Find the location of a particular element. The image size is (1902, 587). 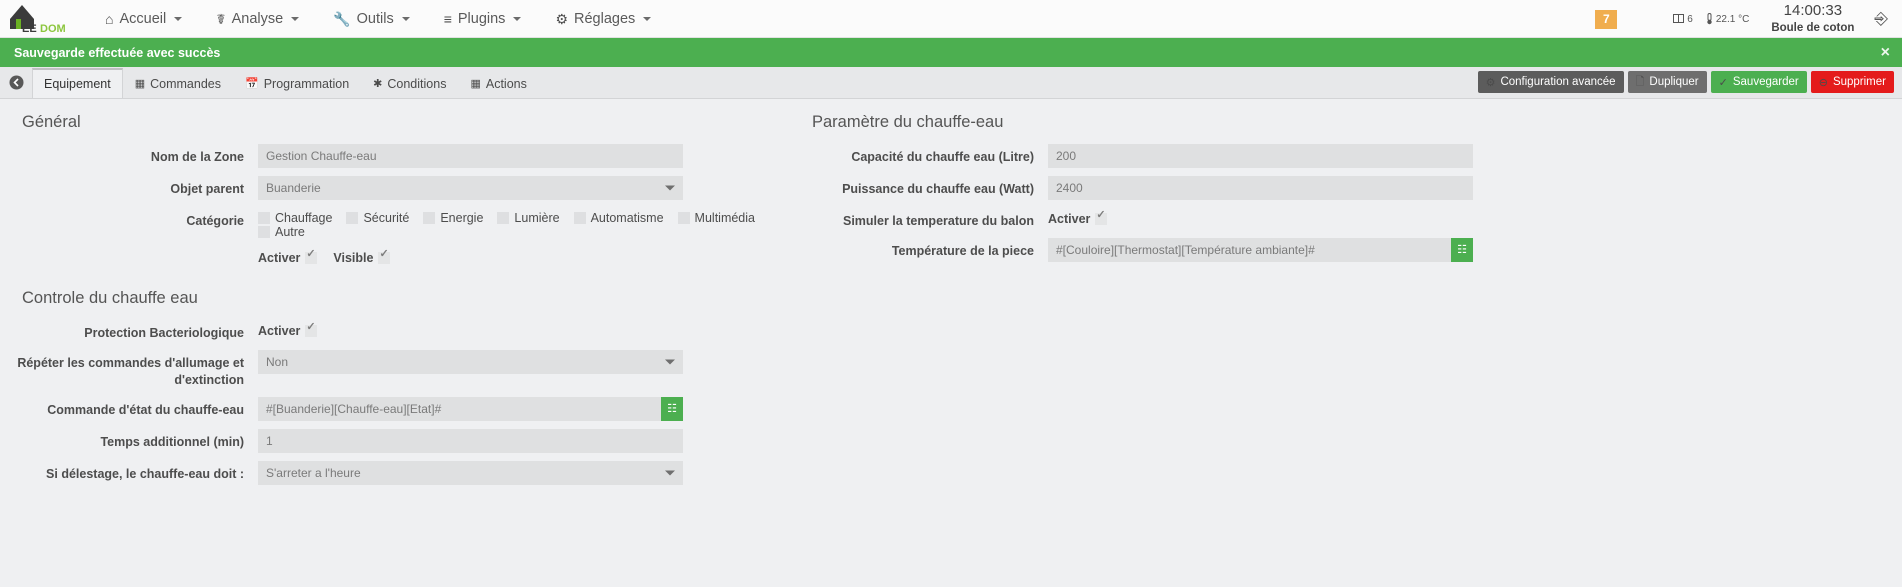

button-label: Dupliquer is located at coordinates (1674, 82).